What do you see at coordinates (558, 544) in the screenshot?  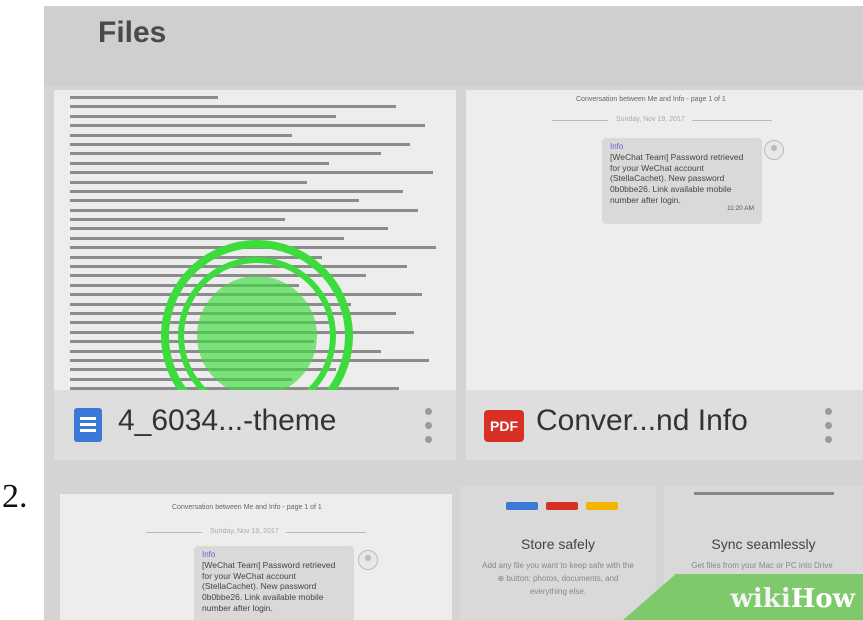 I see `promo-title: Store safely` at bounding box center [558, 544].